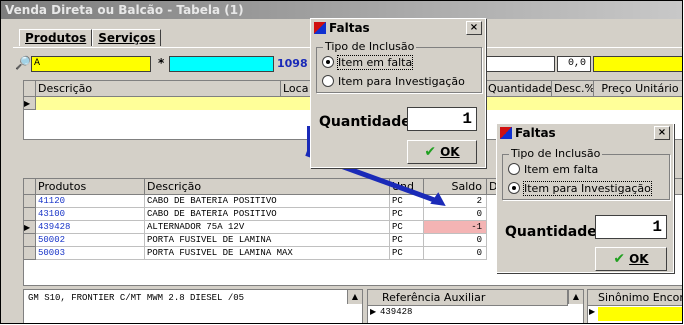 Image resolution: width=684 pixels, height=325 pixels. I want to click on window-title: Venda Direta ou Balcão - Tabela (1), so click(341, 10).